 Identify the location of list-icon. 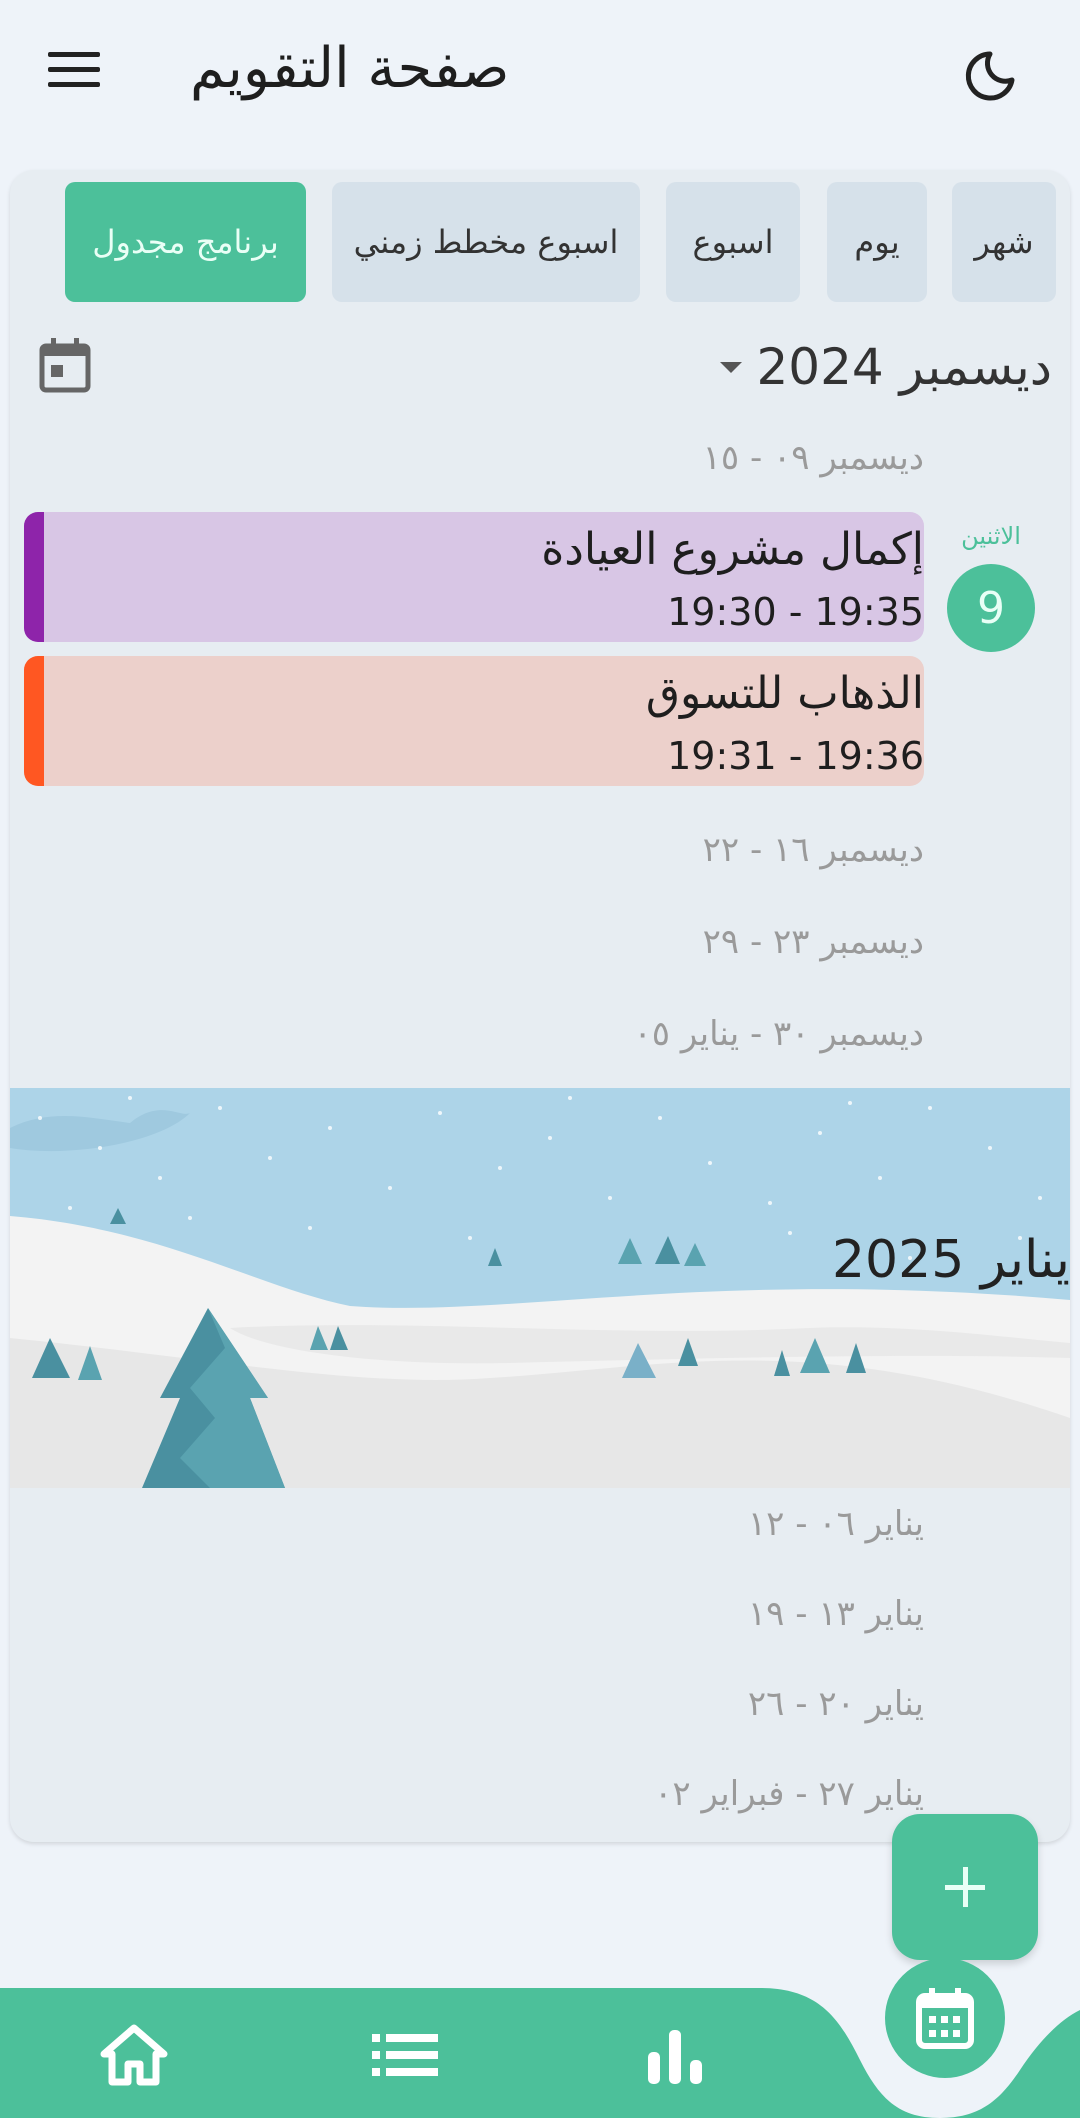
(405, 2055).